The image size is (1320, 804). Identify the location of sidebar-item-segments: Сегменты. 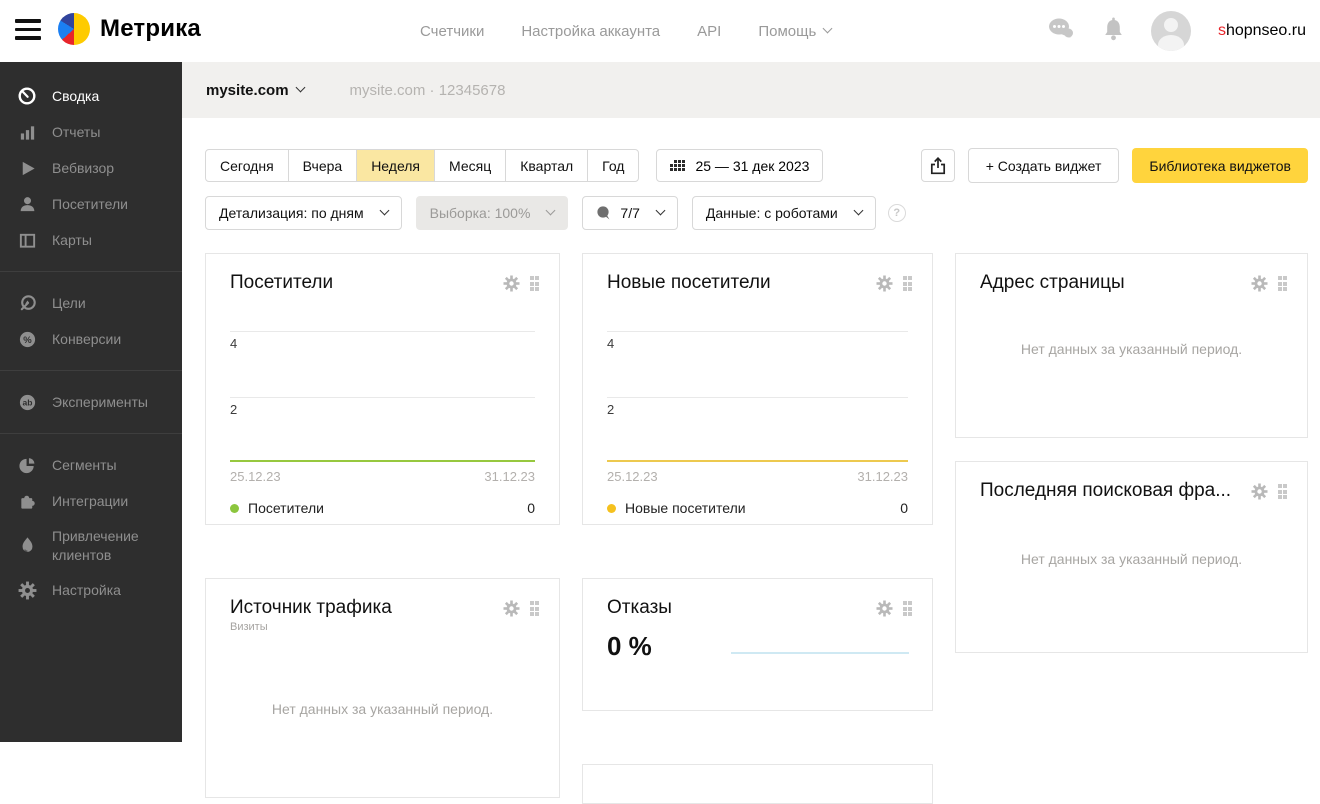
(91, 465).